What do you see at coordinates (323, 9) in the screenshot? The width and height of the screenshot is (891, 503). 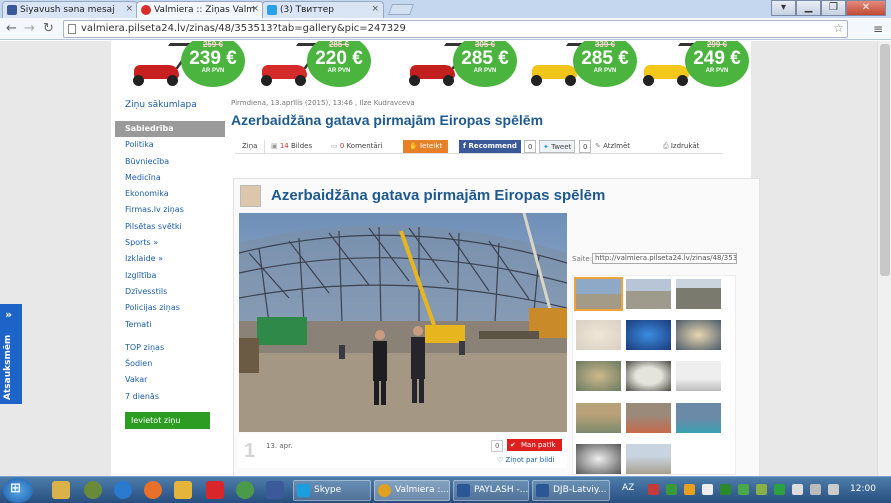 I see `browser-tab-twitter: (3) Твиттер ×` at bounding box center [323, 9].